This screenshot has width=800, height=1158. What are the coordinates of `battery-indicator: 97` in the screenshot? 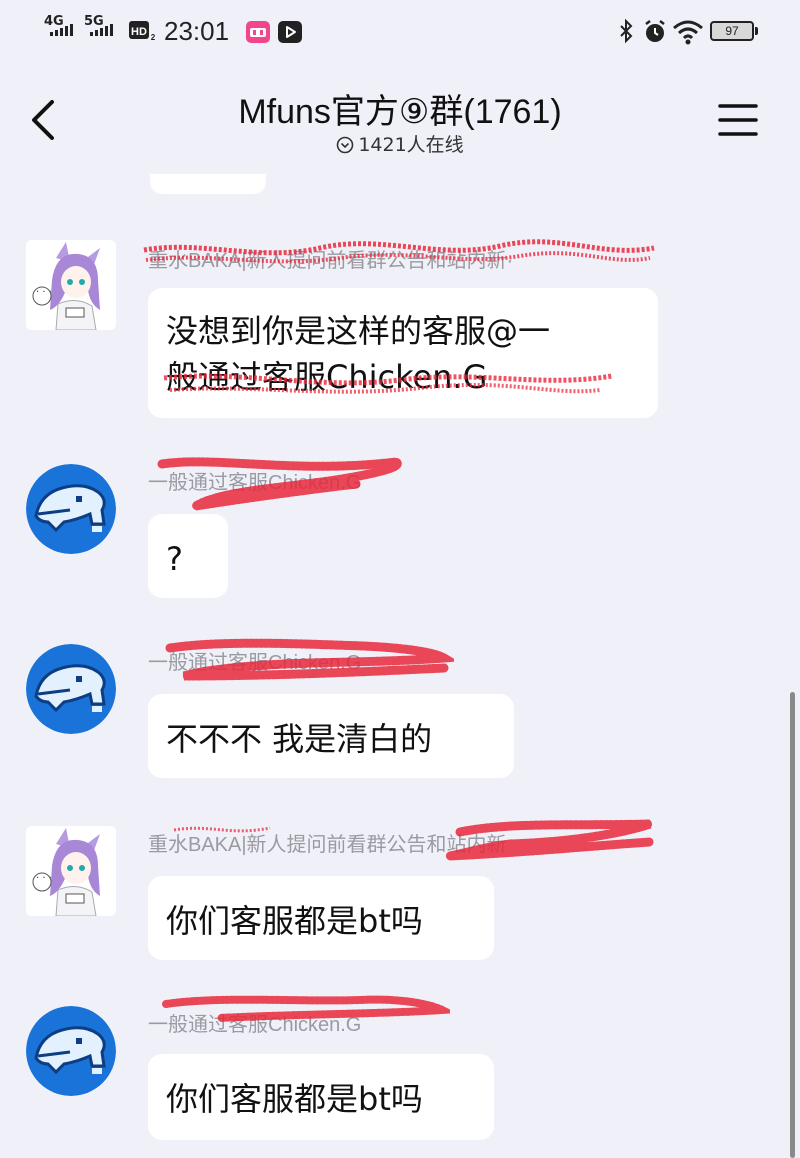 It's located at (734, 31).